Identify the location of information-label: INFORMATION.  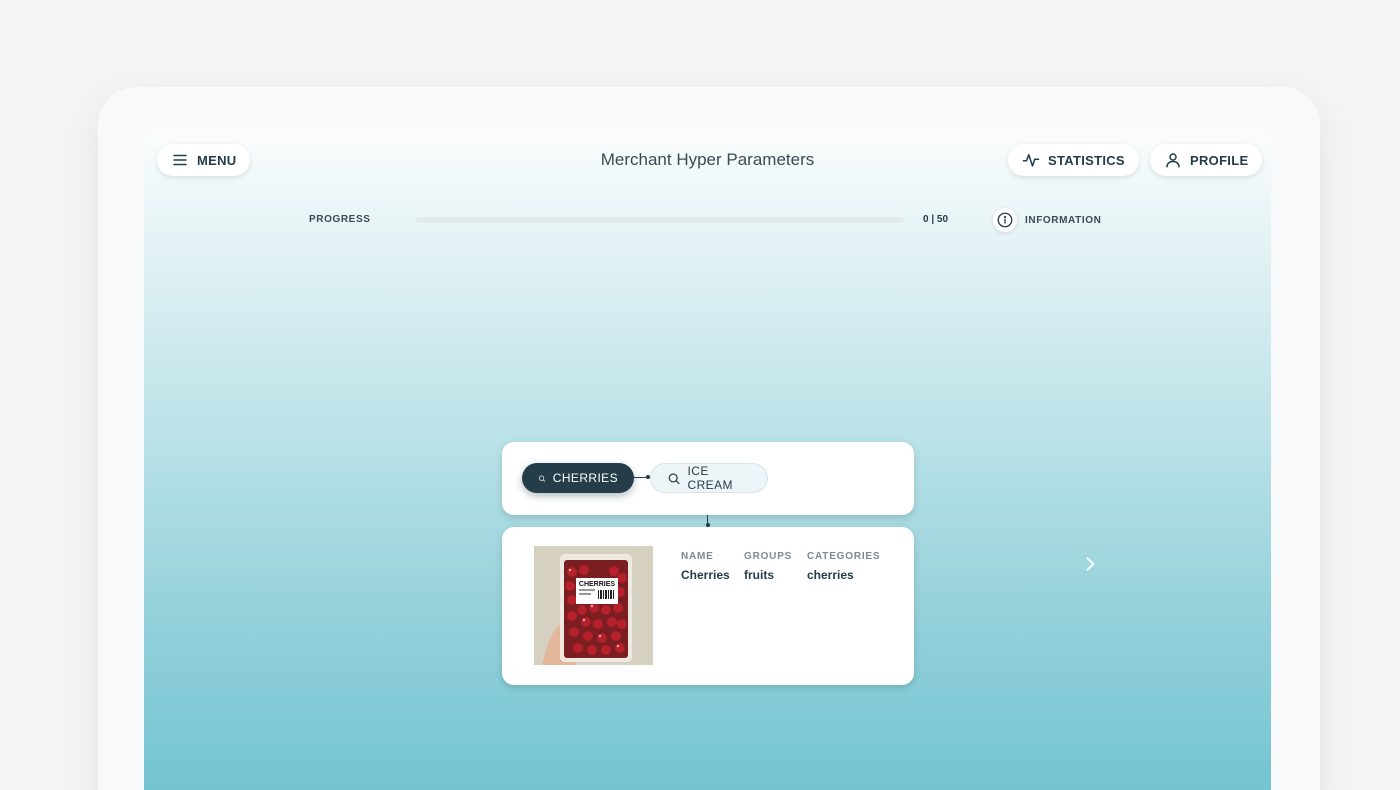
(1063, 220).